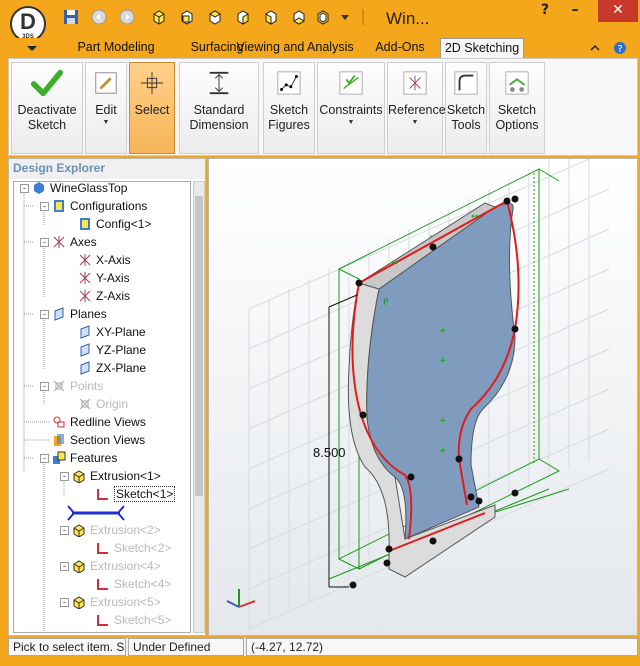  What do you see at coordinates (545, 11) in the screenshot?
I see `help-icon: ?` at bounding box center [545, 11].